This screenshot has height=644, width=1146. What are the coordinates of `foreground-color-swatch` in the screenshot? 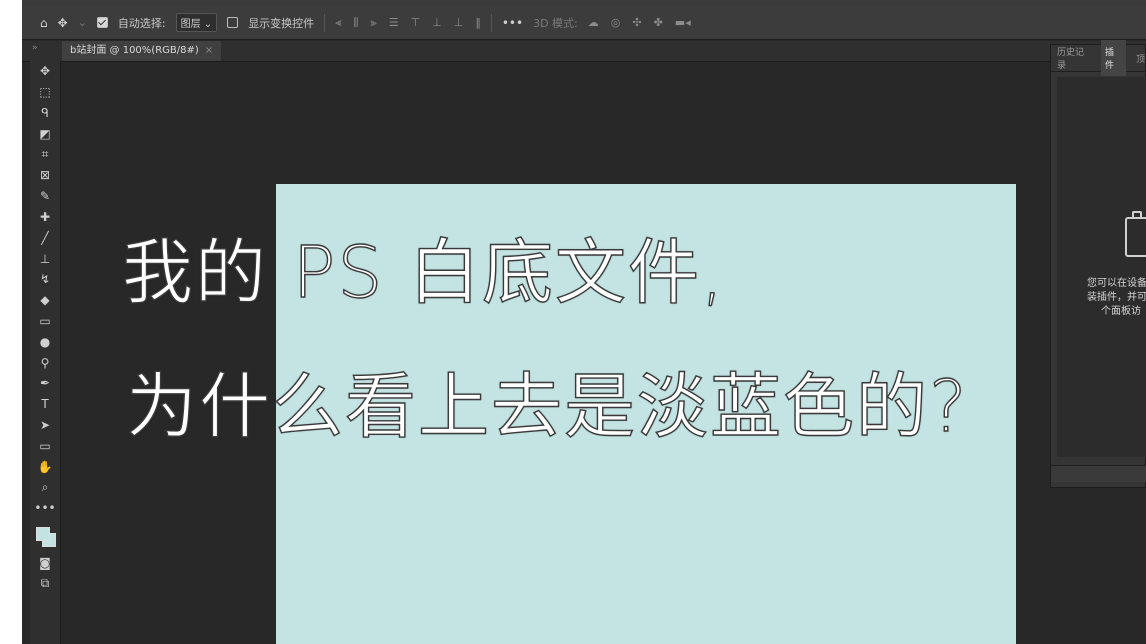 It's located at (43, 533).